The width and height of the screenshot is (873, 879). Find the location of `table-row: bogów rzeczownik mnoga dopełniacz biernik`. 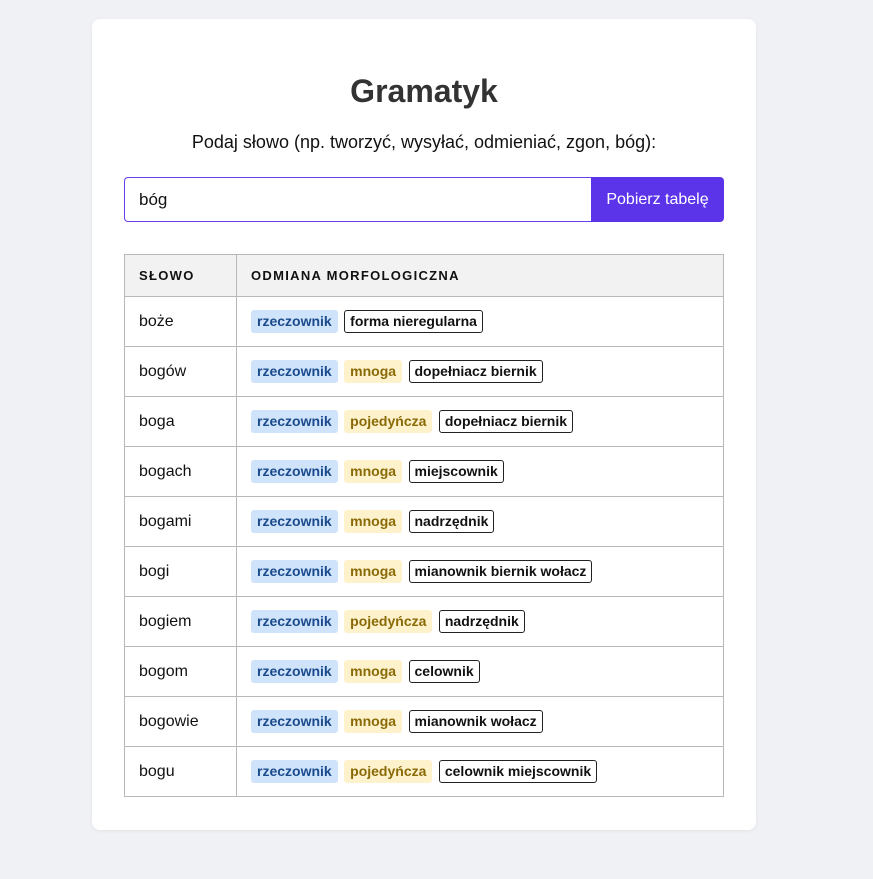

table-row: bogów rzeczownik mnoga dopełniacz biernik is located at coordinates (424, 371).